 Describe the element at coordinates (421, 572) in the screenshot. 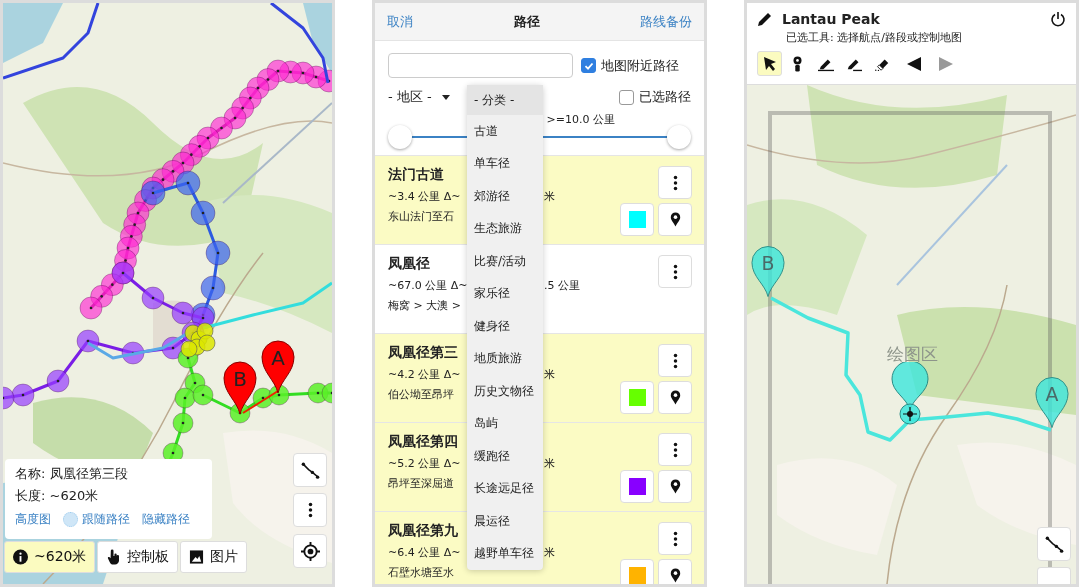

I see `route-description: 石壁水塘至水` at that location.